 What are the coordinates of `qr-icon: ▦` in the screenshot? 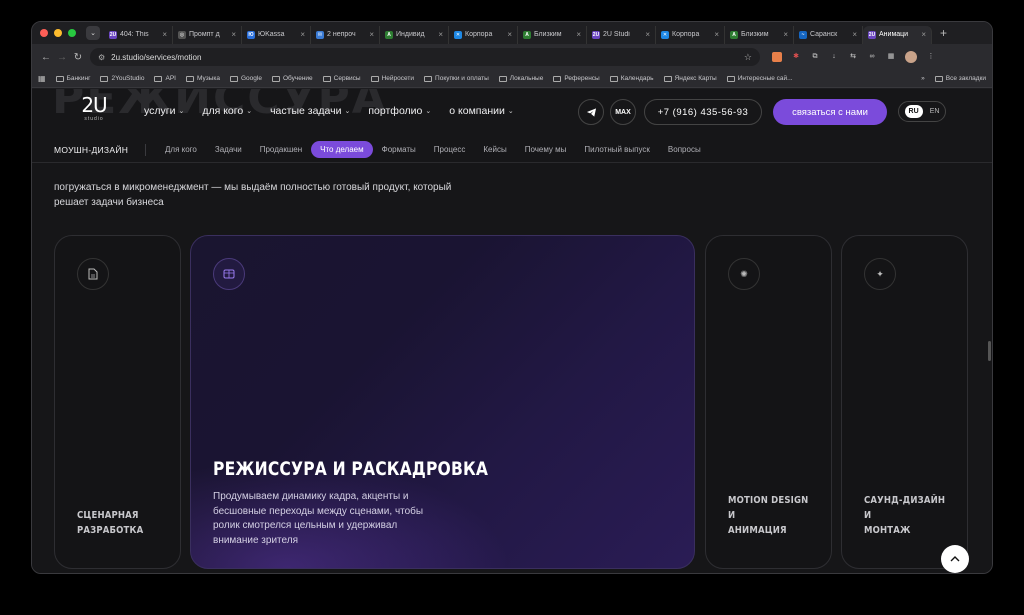 It's located at (891, 57).